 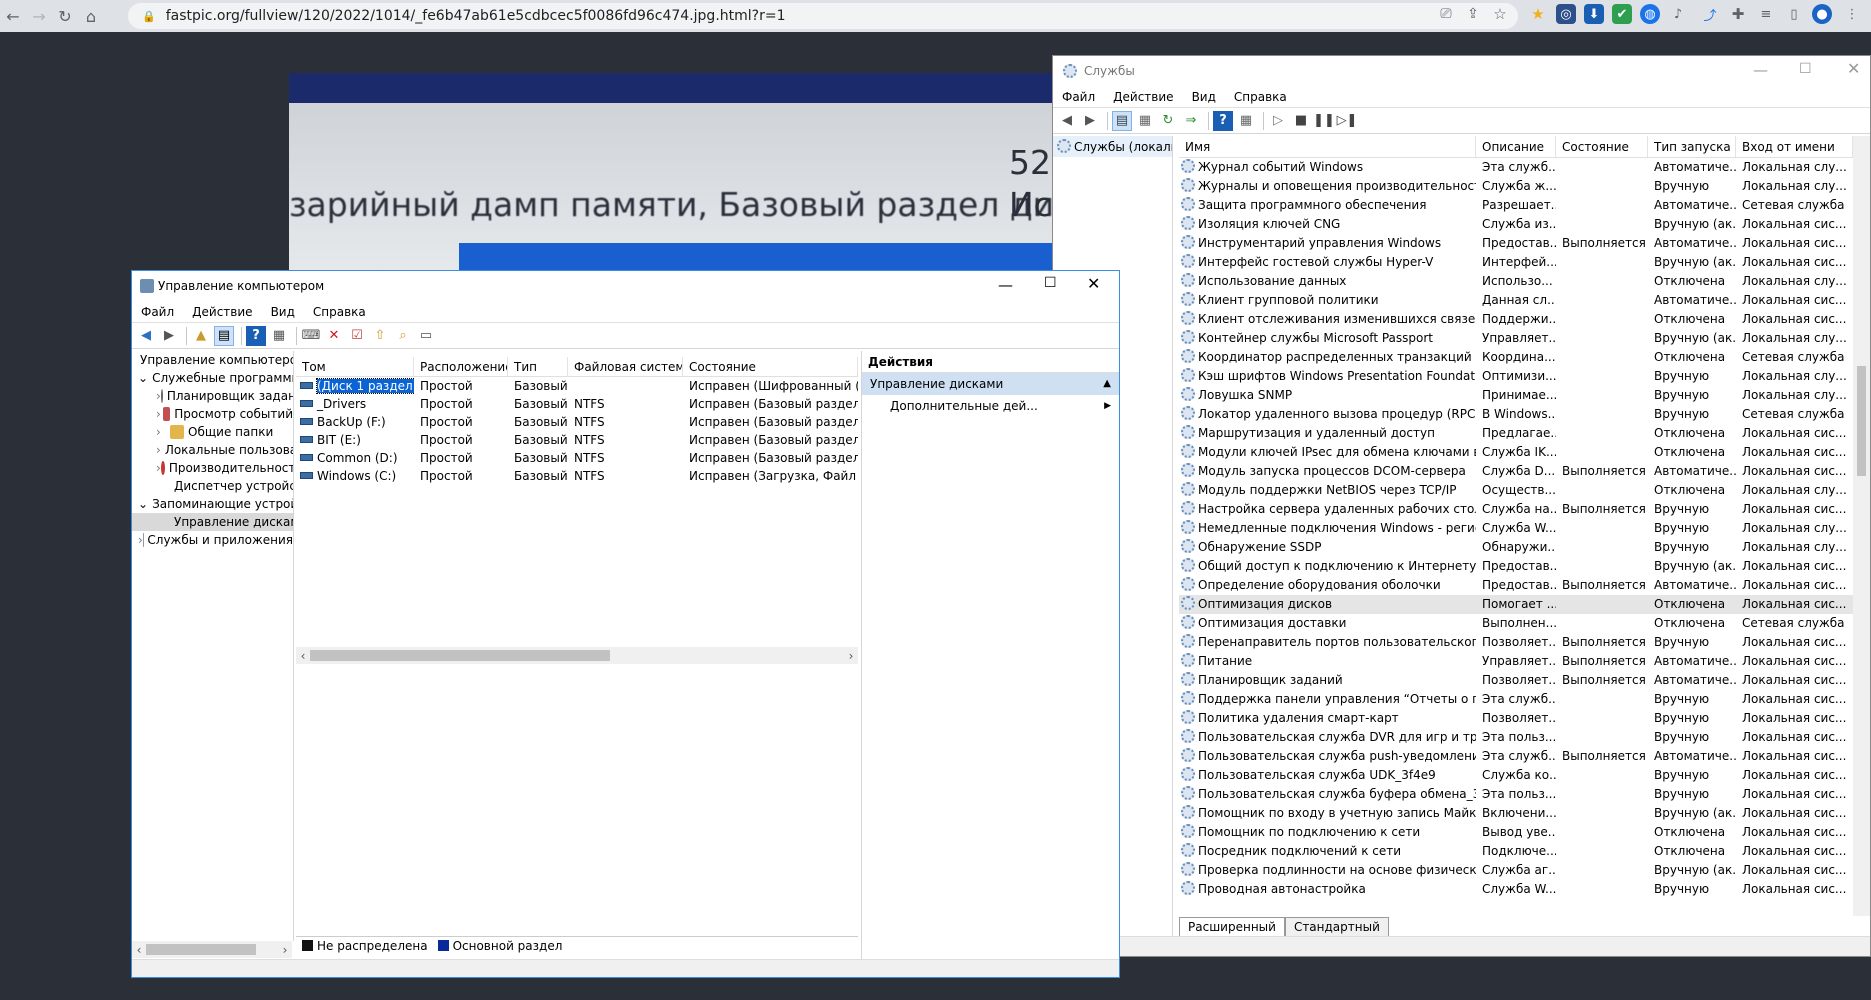 I want to click on back-arrow-icon: ←, so click(x=13, y=16).